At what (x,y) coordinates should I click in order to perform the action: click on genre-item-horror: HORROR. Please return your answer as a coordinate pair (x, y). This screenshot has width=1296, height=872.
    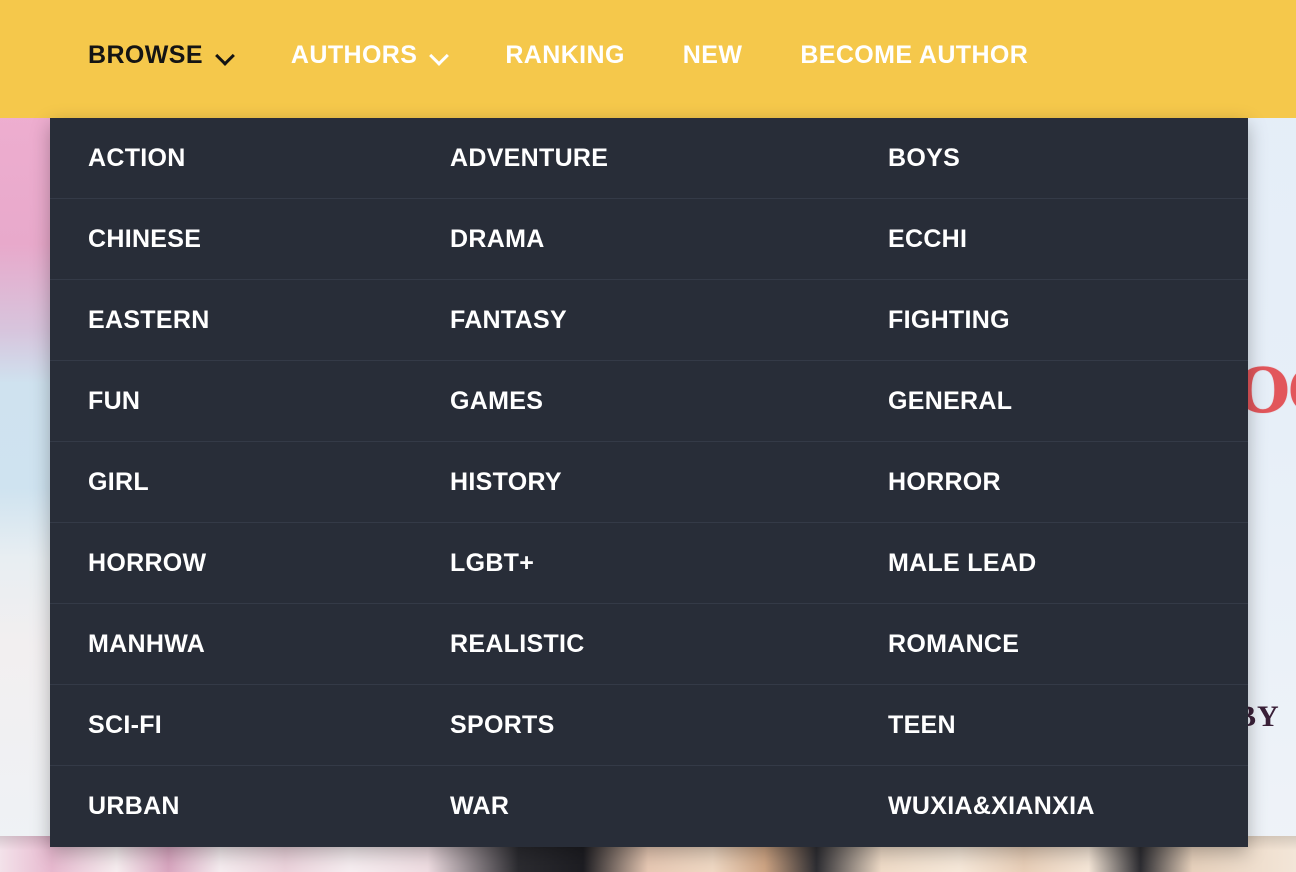
    Looking at the image, I should click on (1049, 482).